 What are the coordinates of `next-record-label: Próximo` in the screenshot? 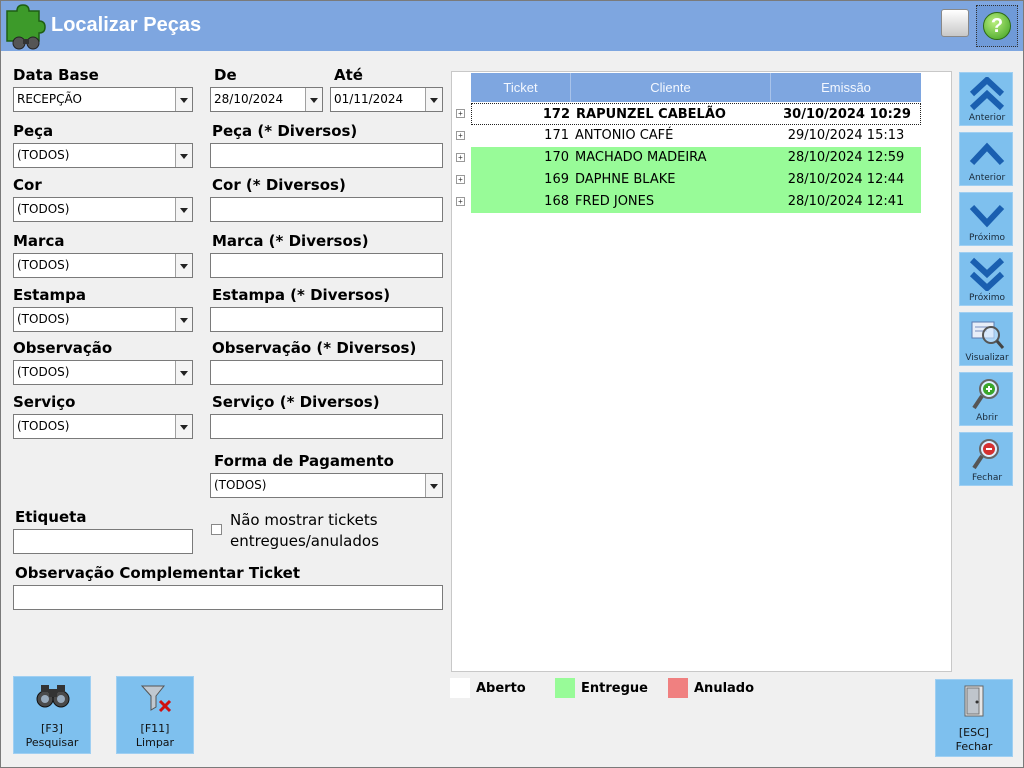 It's located at (987, 238).